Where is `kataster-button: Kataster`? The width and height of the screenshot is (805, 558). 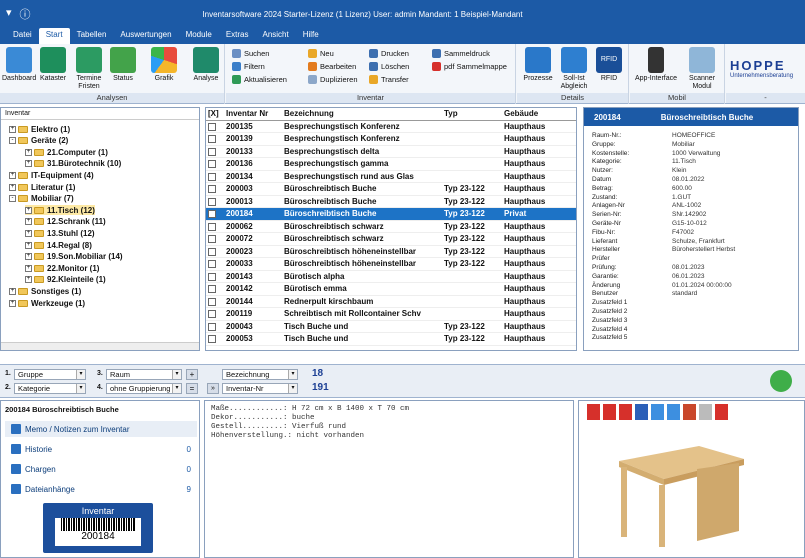 kataster-button: Kataster is located at coordinates (53, 65).